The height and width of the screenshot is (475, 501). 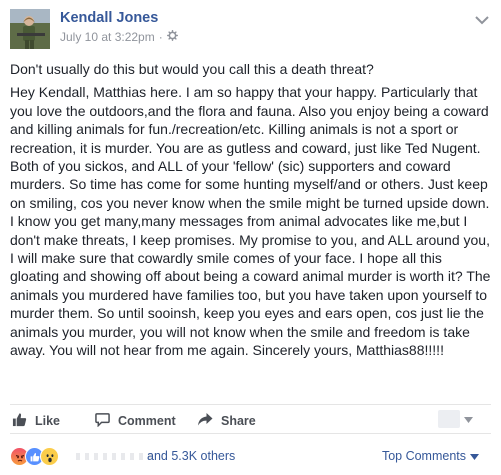 What do you see at coordinates (250, 457) in the screenshot?
I see `reactions-row: and 5.3K others Top Comments` at bounding box center [250, 457].